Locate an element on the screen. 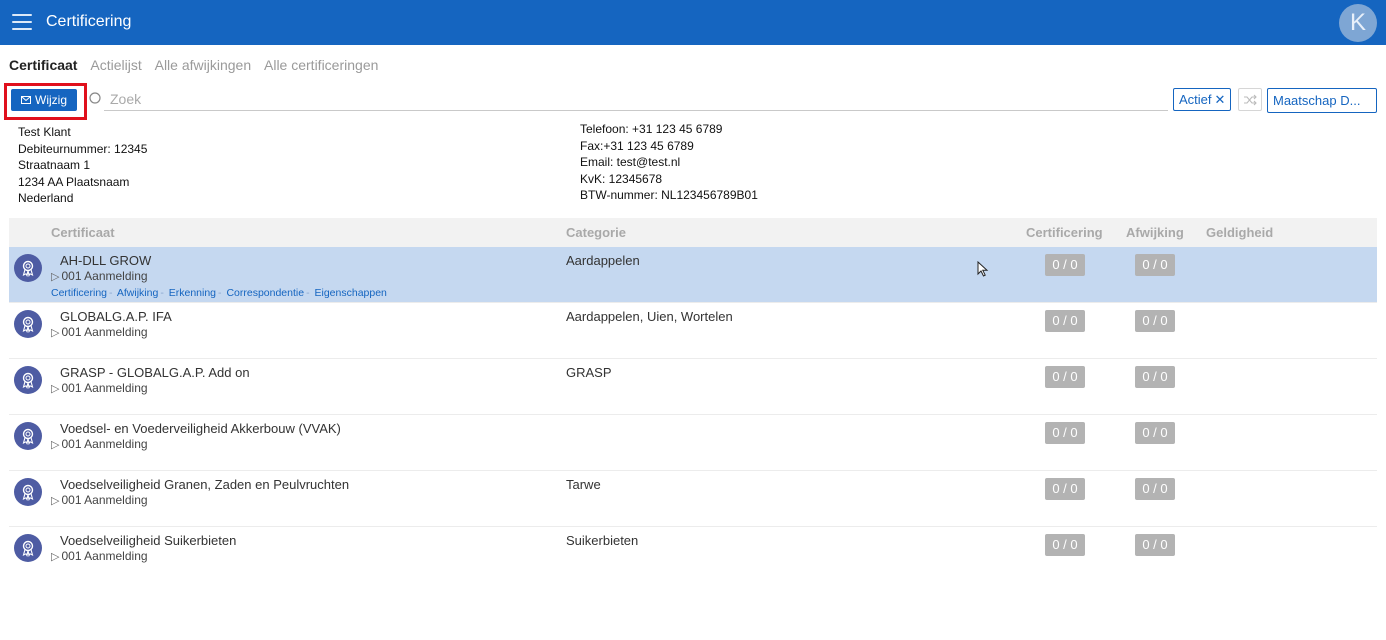 This screenshot has width=1386, height=640. link-correspondentie: Correspondentie is located at coordinates (265, 293).